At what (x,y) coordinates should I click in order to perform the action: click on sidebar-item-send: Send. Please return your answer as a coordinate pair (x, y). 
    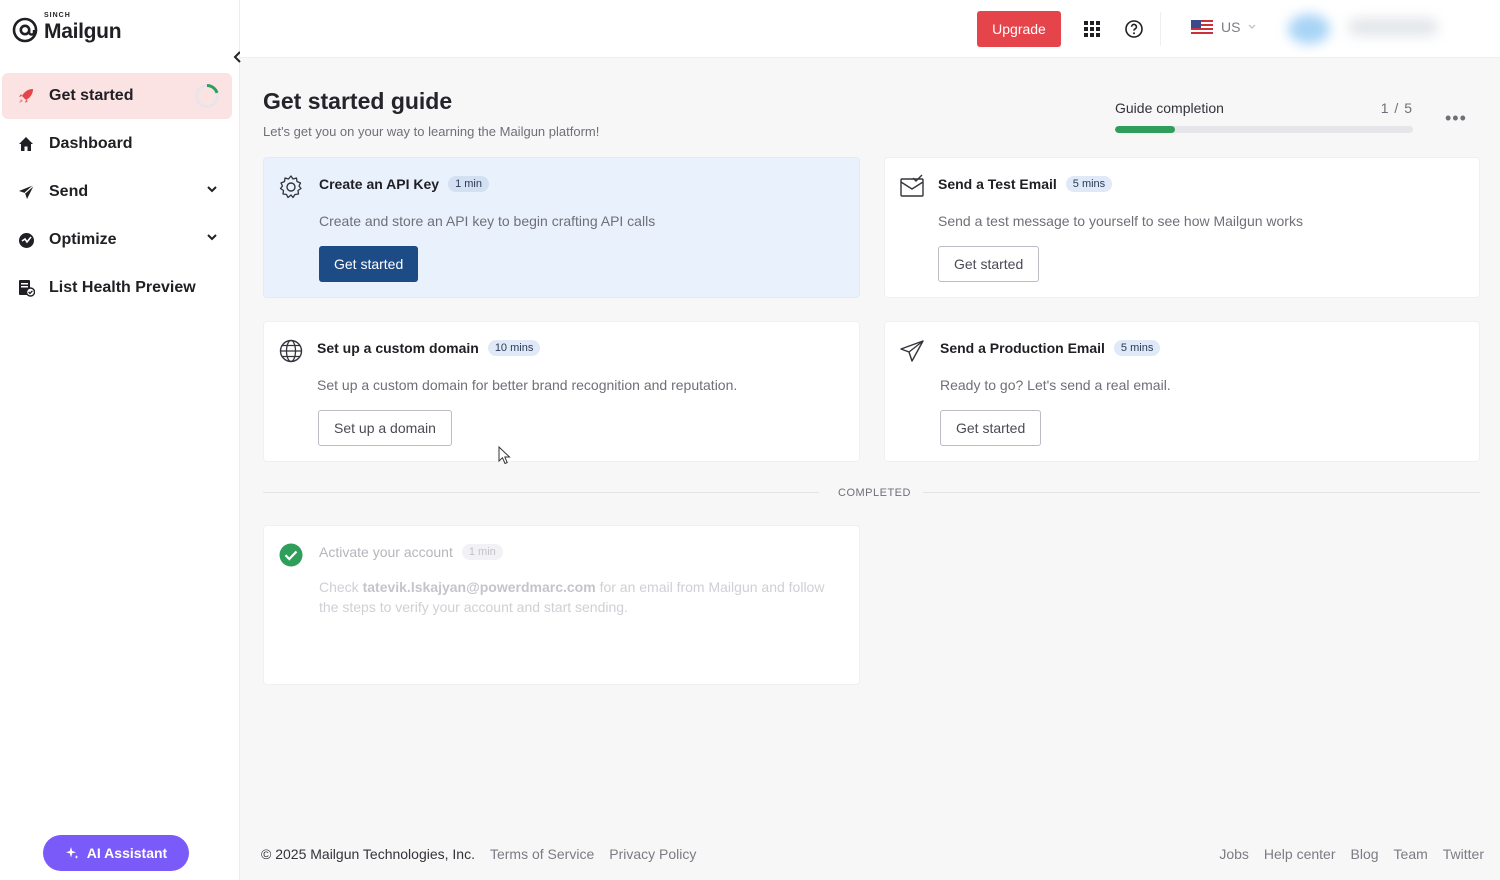
    Looking at the image, I should click on (117, 192).